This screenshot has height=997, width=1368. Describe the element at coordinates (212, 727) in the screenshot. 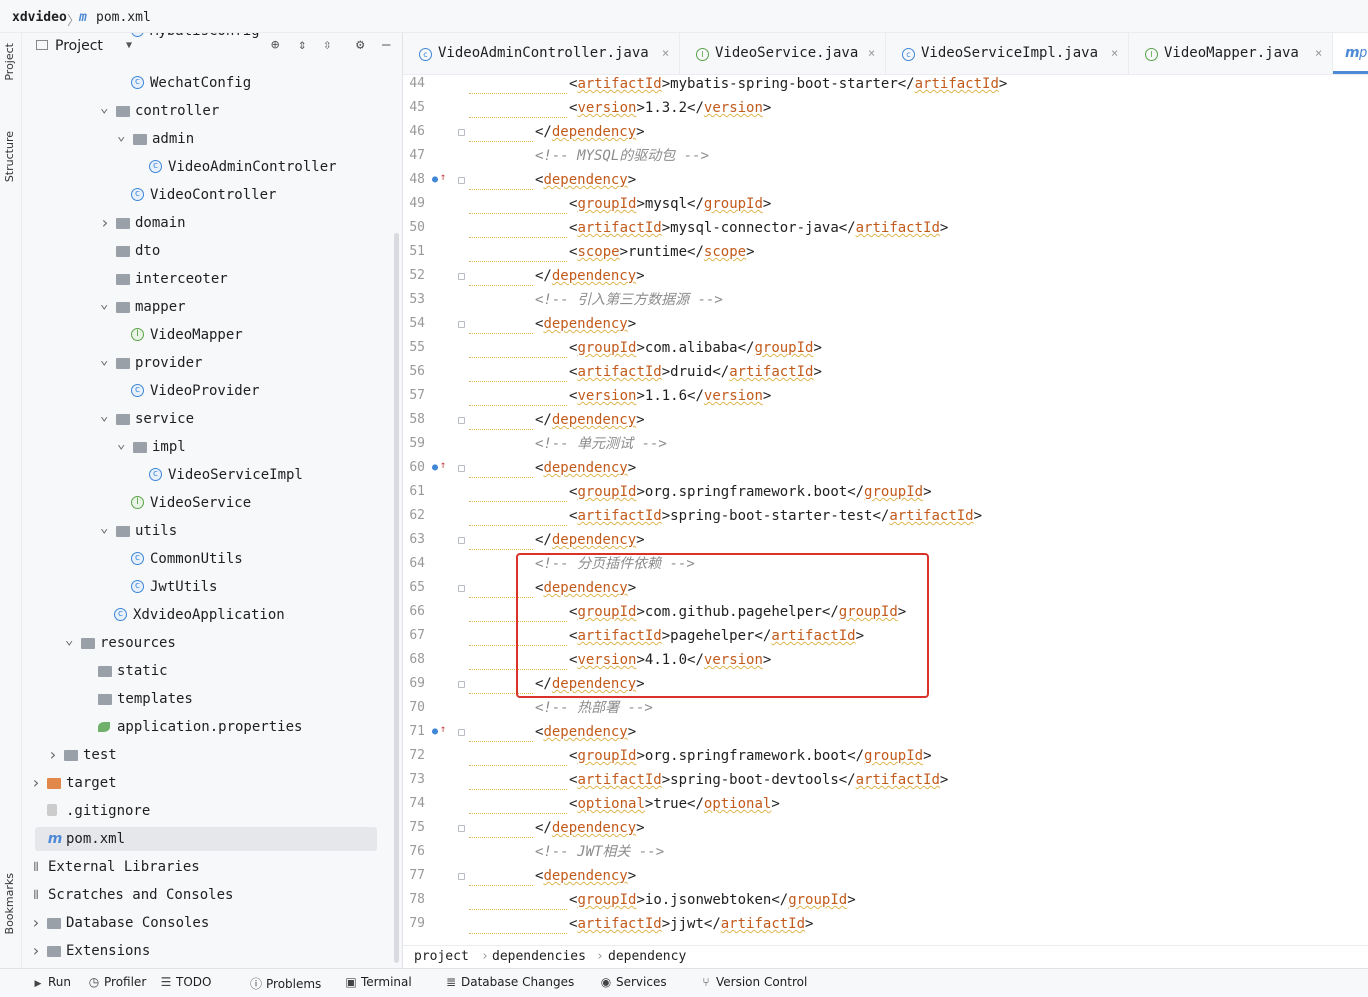

I see `tree-item: application.properties` at that location.